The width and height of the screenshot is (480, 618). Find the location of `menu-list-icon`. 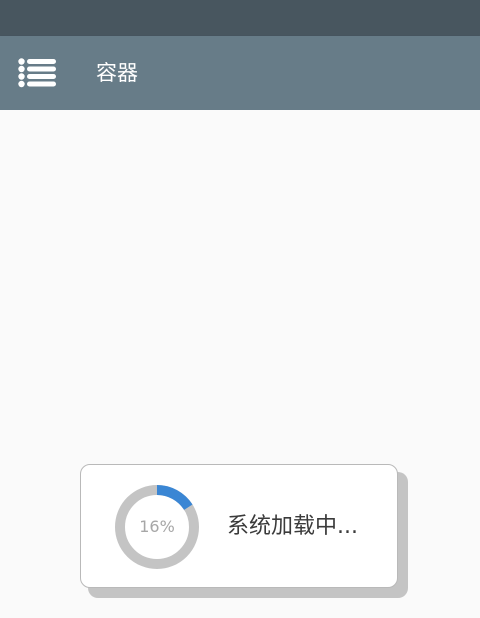

menu-list-icon is located at coordinates (37, 73).